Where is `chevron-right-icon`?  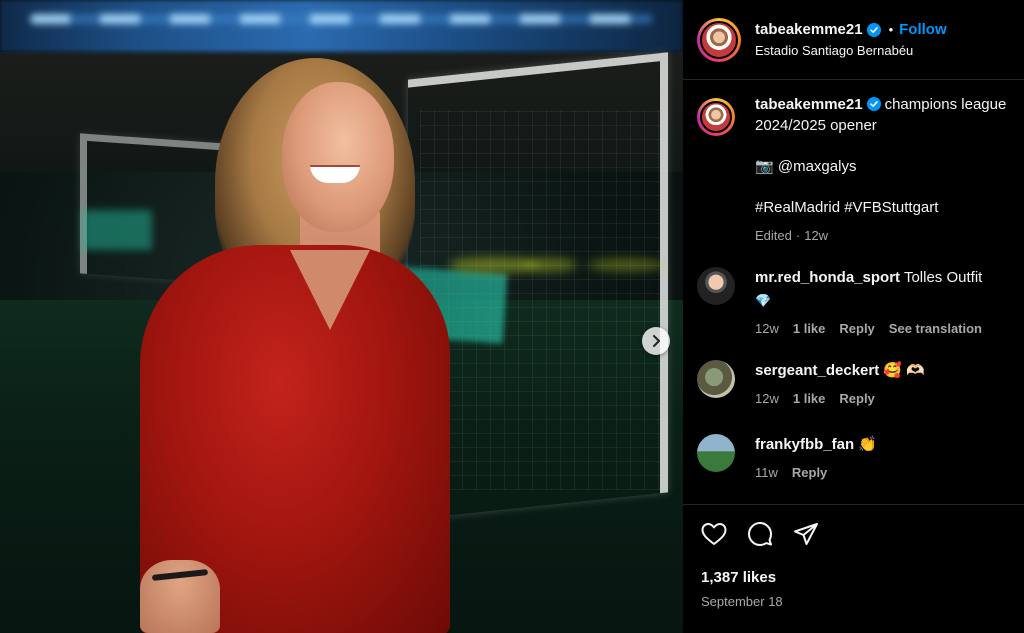
chevron-right-icon is located at coordinates (656, 341).